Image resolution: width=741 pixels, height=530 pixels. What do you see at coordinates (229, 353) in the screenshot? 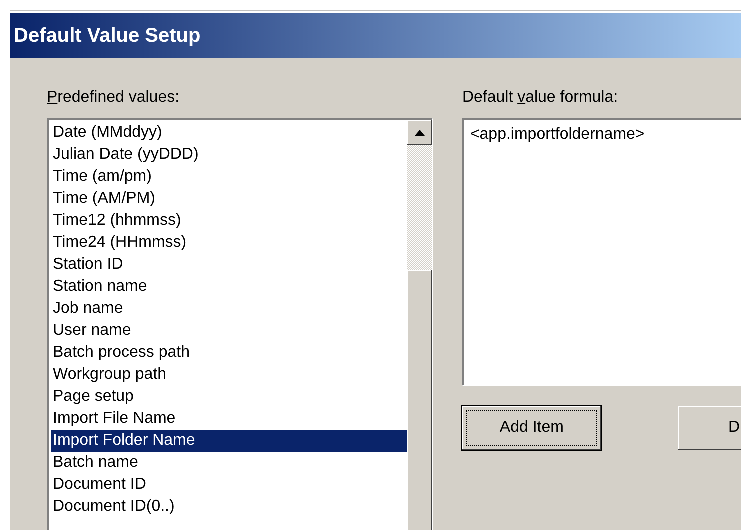
I see `list-item: Batch process path` at bounding box center [229, 353].